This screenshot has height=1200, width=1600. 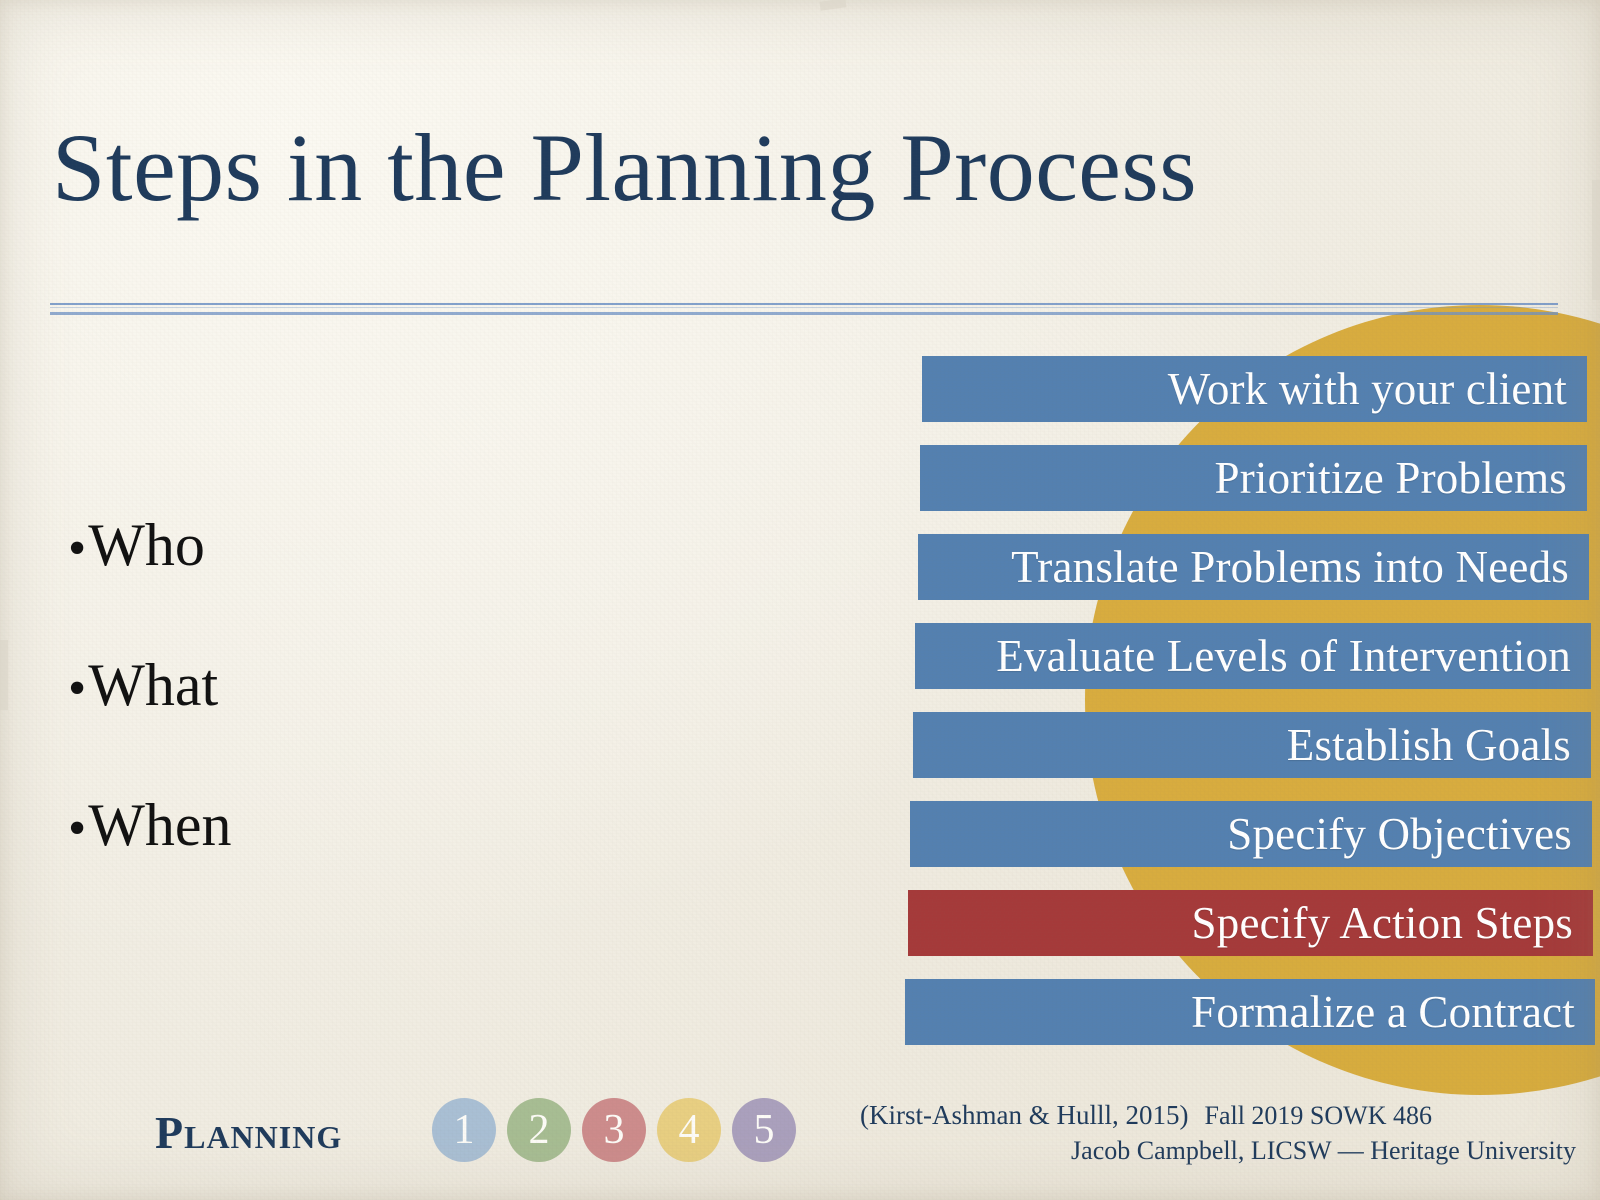 I want to click on process-step-bar: Work with your client, so click(x=1254, y=389).